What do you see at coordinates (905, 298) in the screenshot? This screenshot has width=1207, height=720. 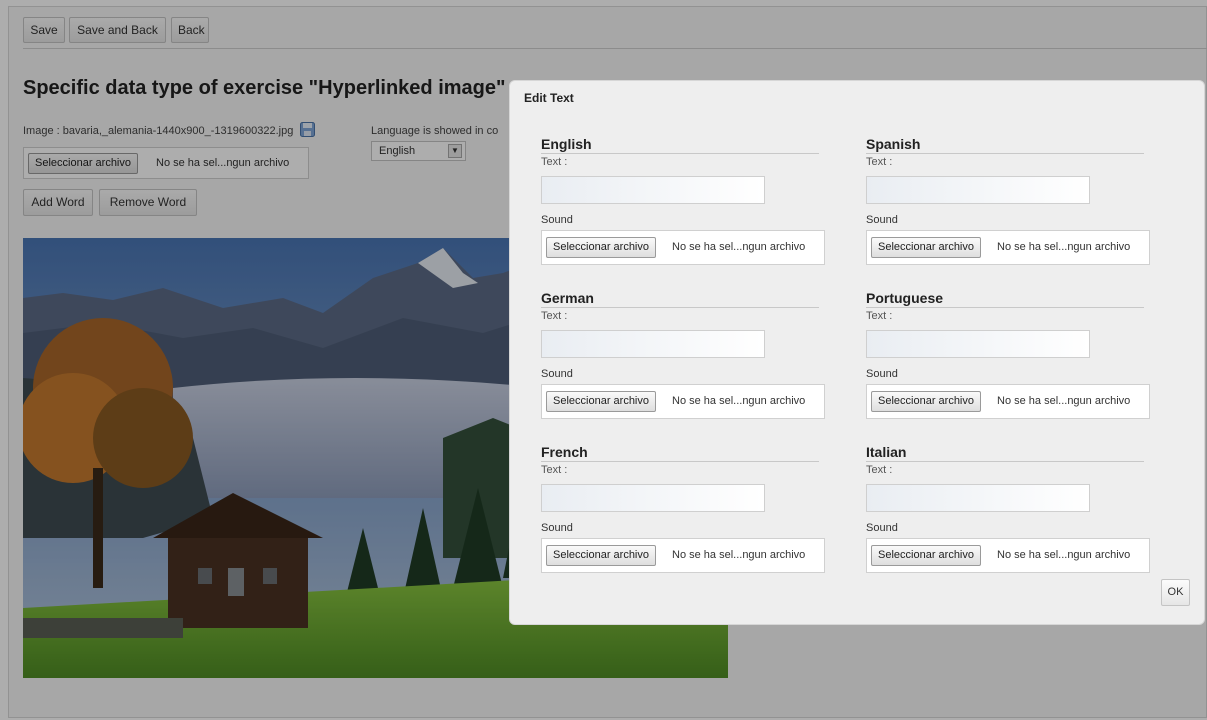 I see `language-name: Portuguese` at bounding box center [905, 298].